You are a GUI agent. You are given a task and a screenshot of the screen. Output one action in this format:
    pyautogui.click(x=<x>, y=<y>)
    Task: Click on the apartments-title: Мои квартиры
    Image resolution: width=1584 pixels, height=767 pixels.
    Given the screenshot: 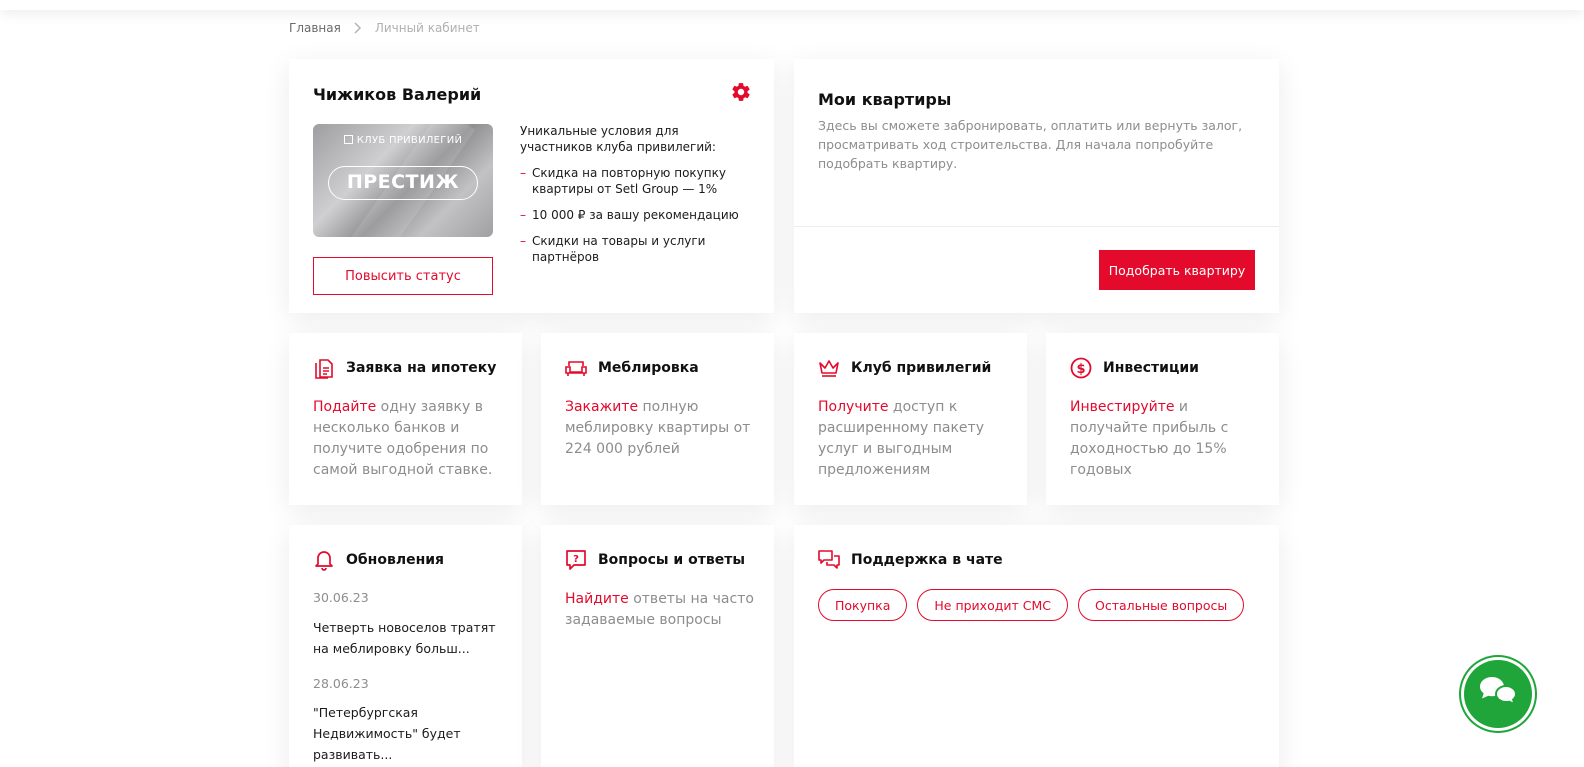 What is the action you would take?
    pyautogui.click(x=885, y=99)
    